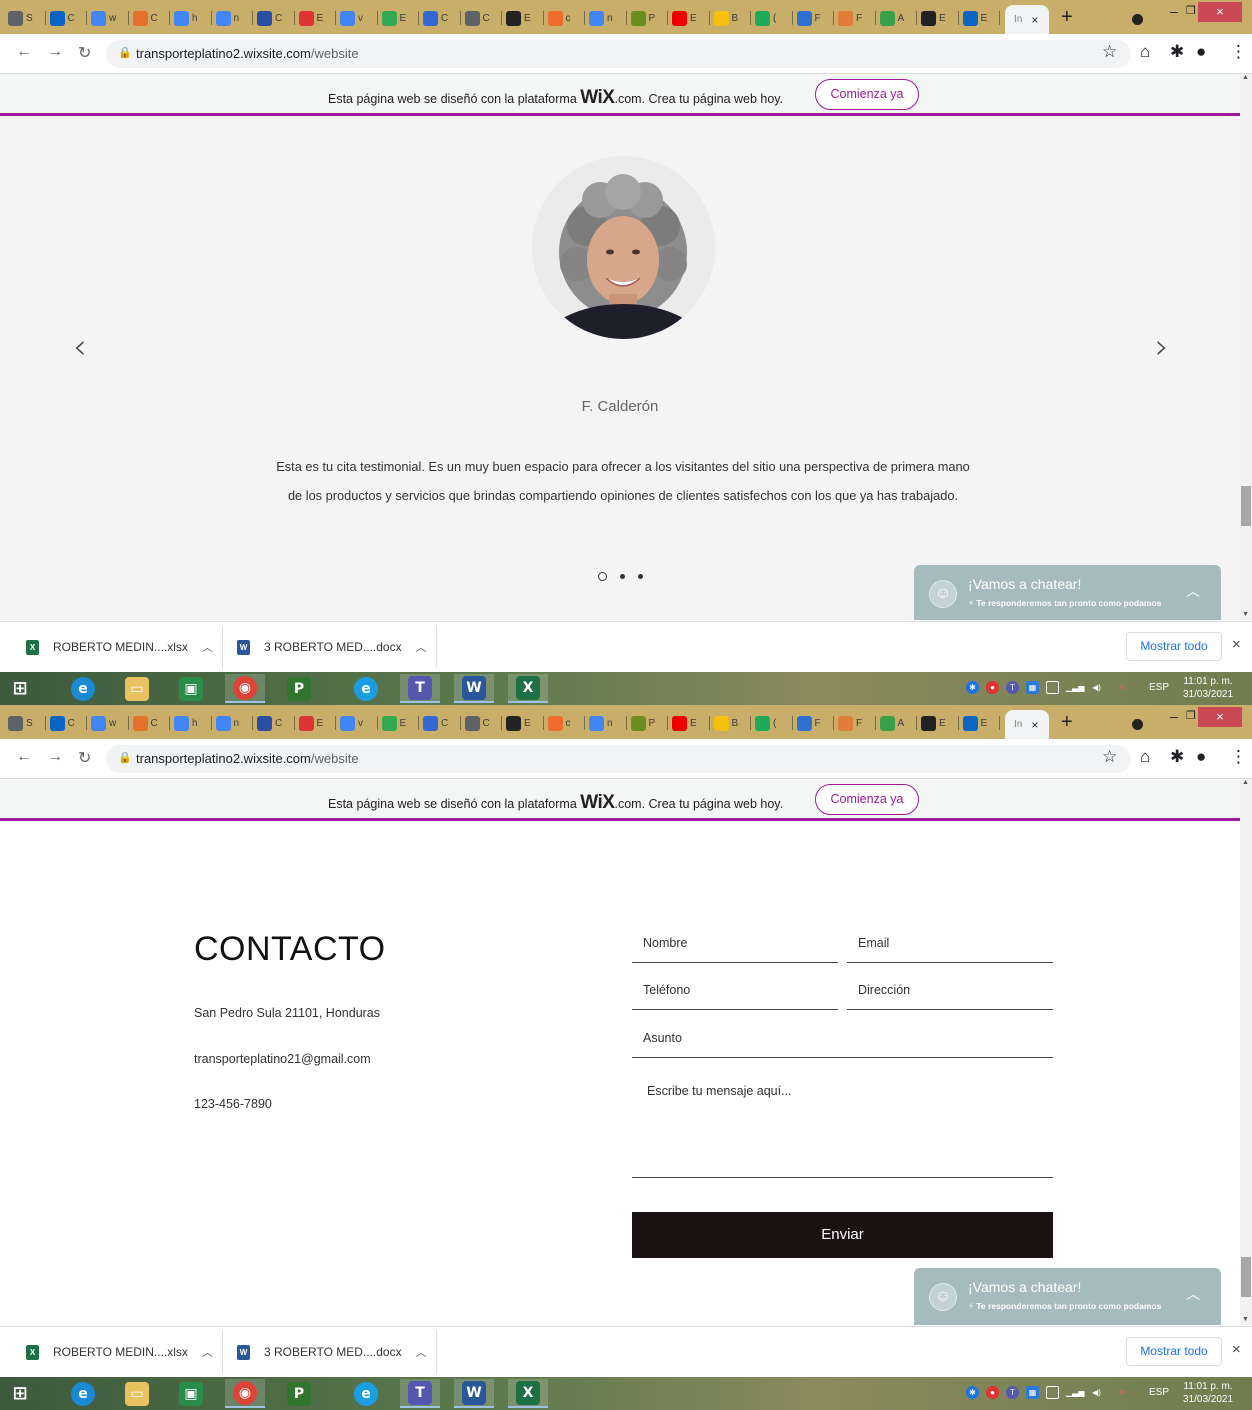 This screenshot has height=1410, width=1252. What do you see at coordinates (351, 18) in the screenshot?
I see `browser-tab: v` at bounding box center [351, 18].